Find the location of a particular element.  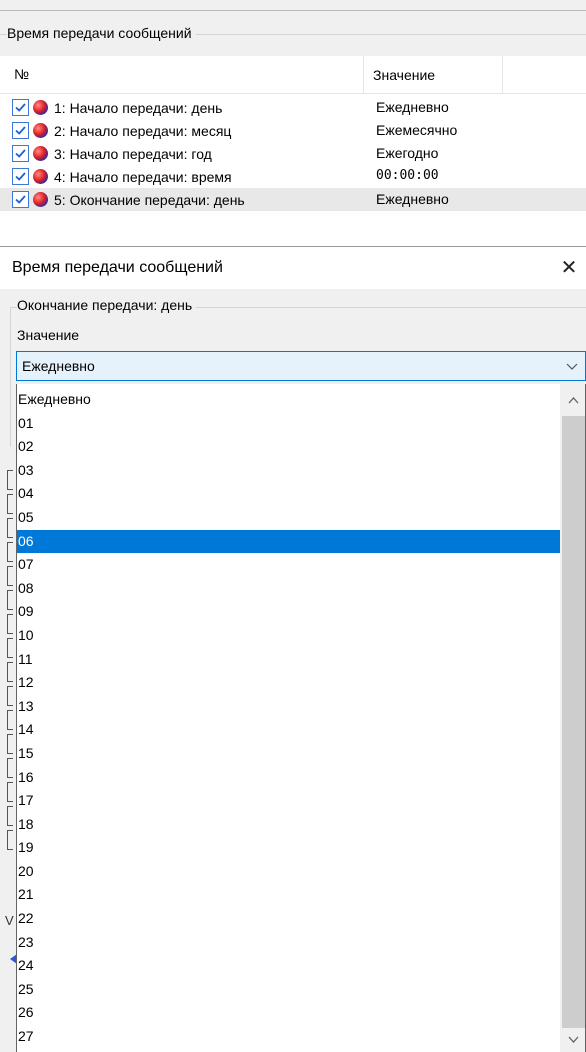

group-border is located at coordinates (10, 377).